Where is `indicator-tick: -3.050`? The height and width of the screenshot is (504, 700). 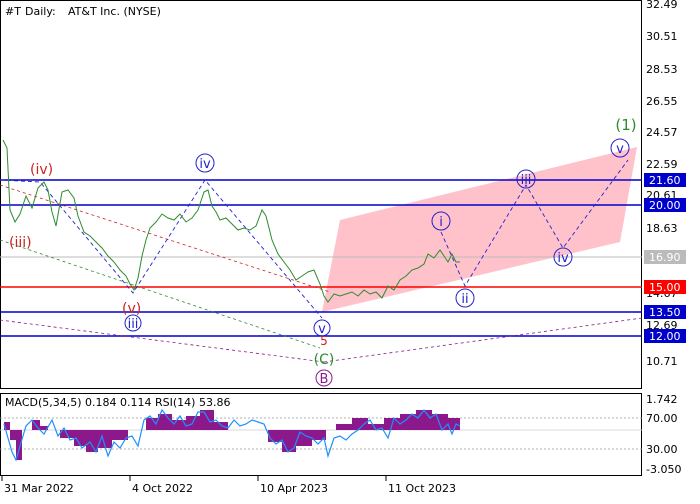
indicator-tick: -3.050 is located at coordinates (663, 469).